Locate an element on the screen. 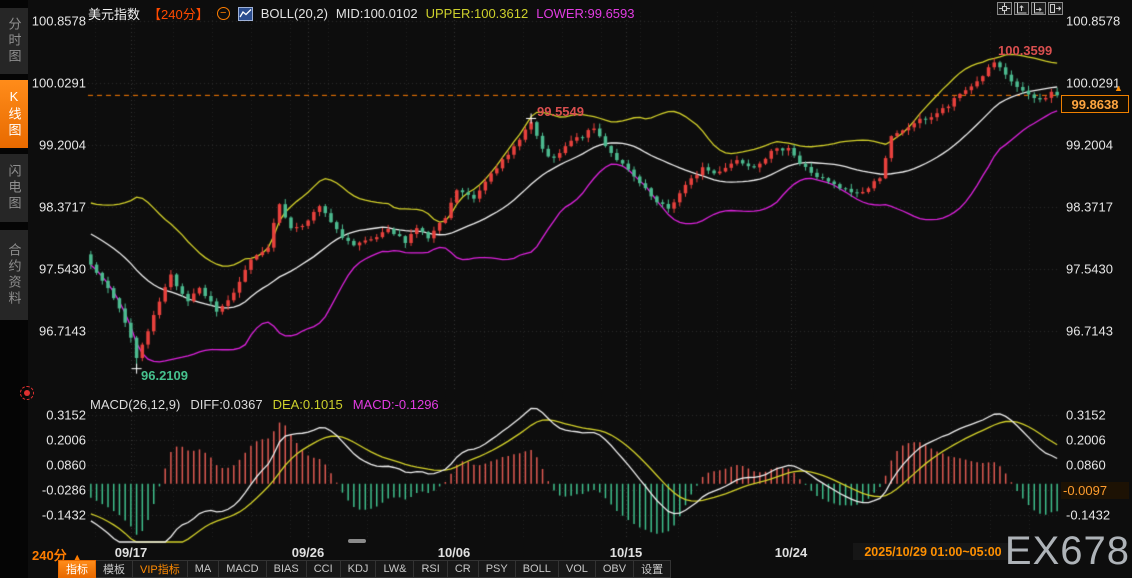  toolbar-button-模板: 模板 is located at coordinates (114, 569).